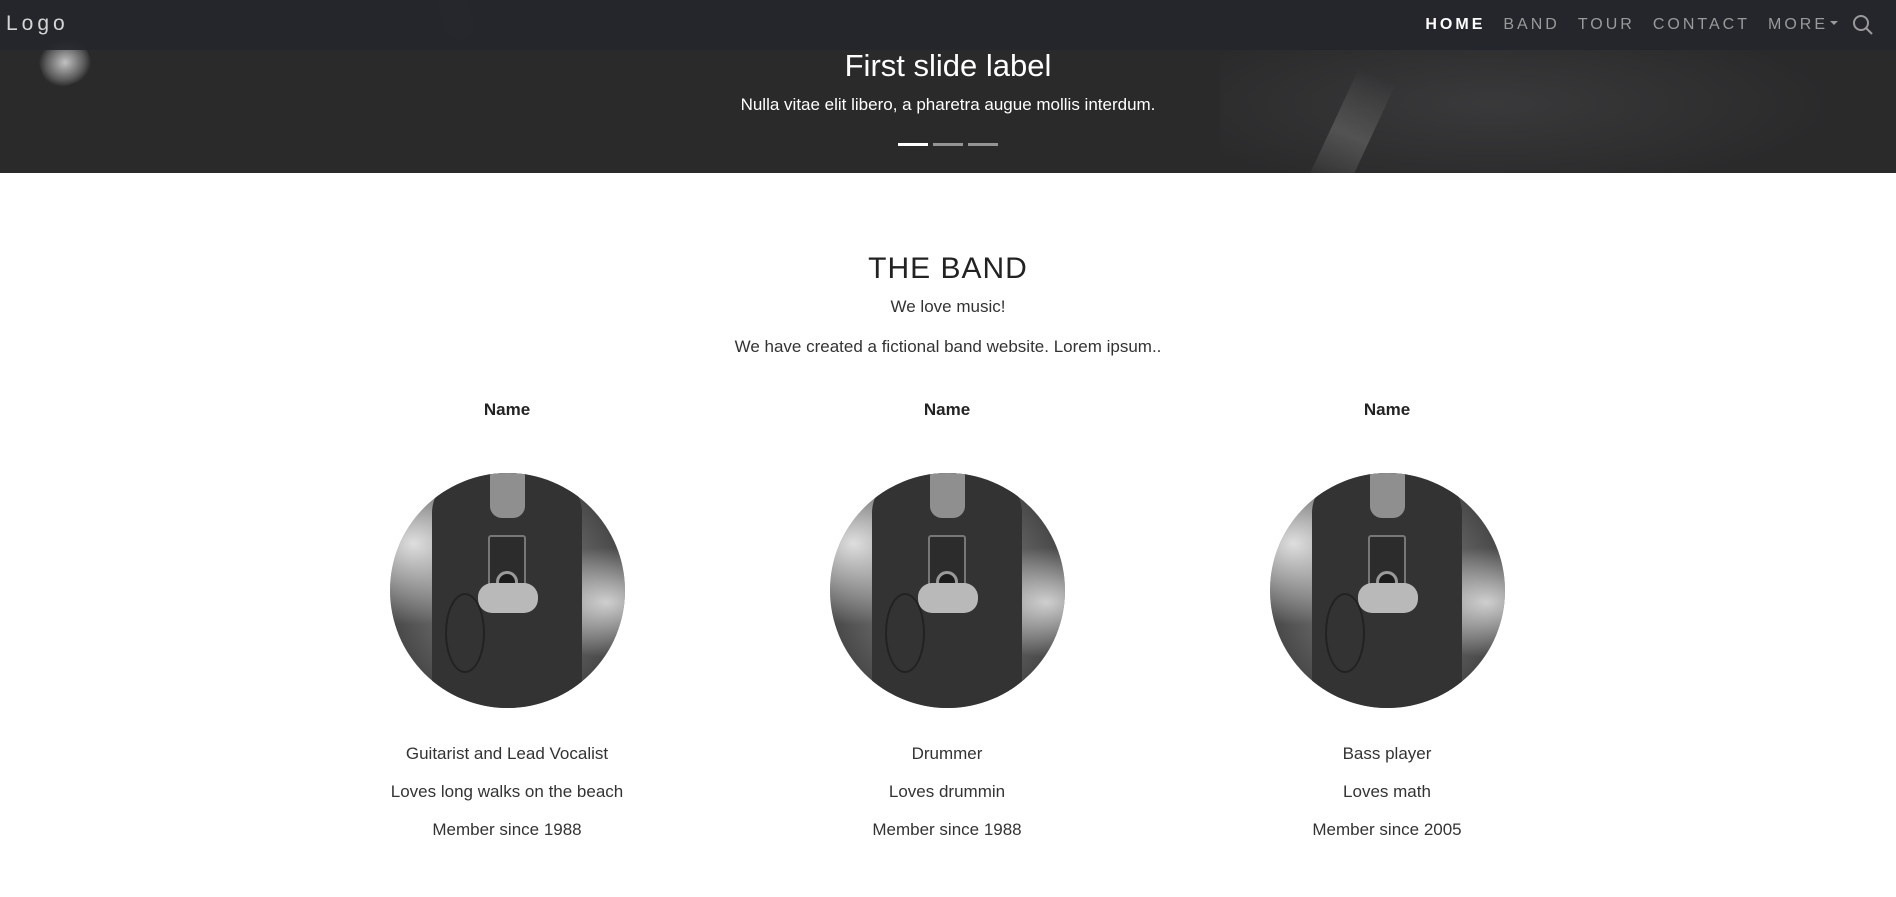 The image size is (1896, 897). Describe the element at coordinates (948, 268) in the screenshot. I see `band-section-title: THE BAND` at that location.